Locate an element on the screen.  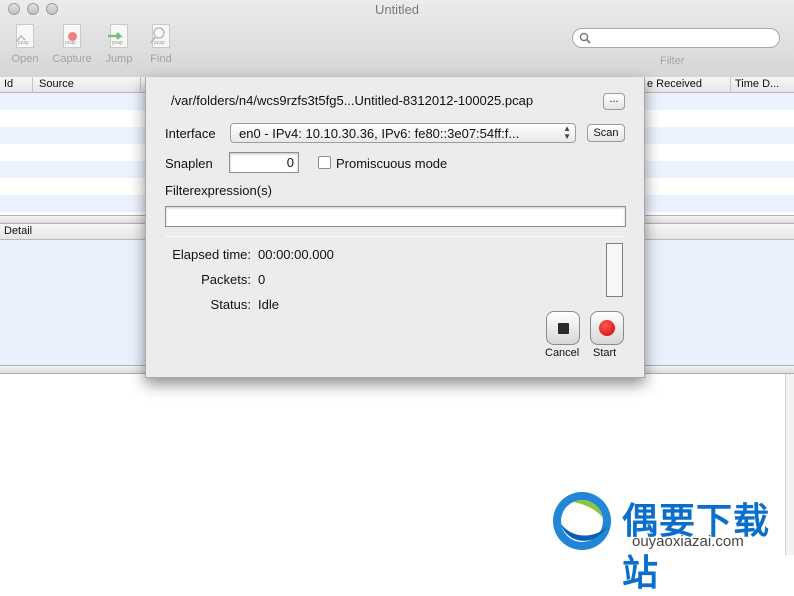
cancel-button is located at coordinates (563, 328).